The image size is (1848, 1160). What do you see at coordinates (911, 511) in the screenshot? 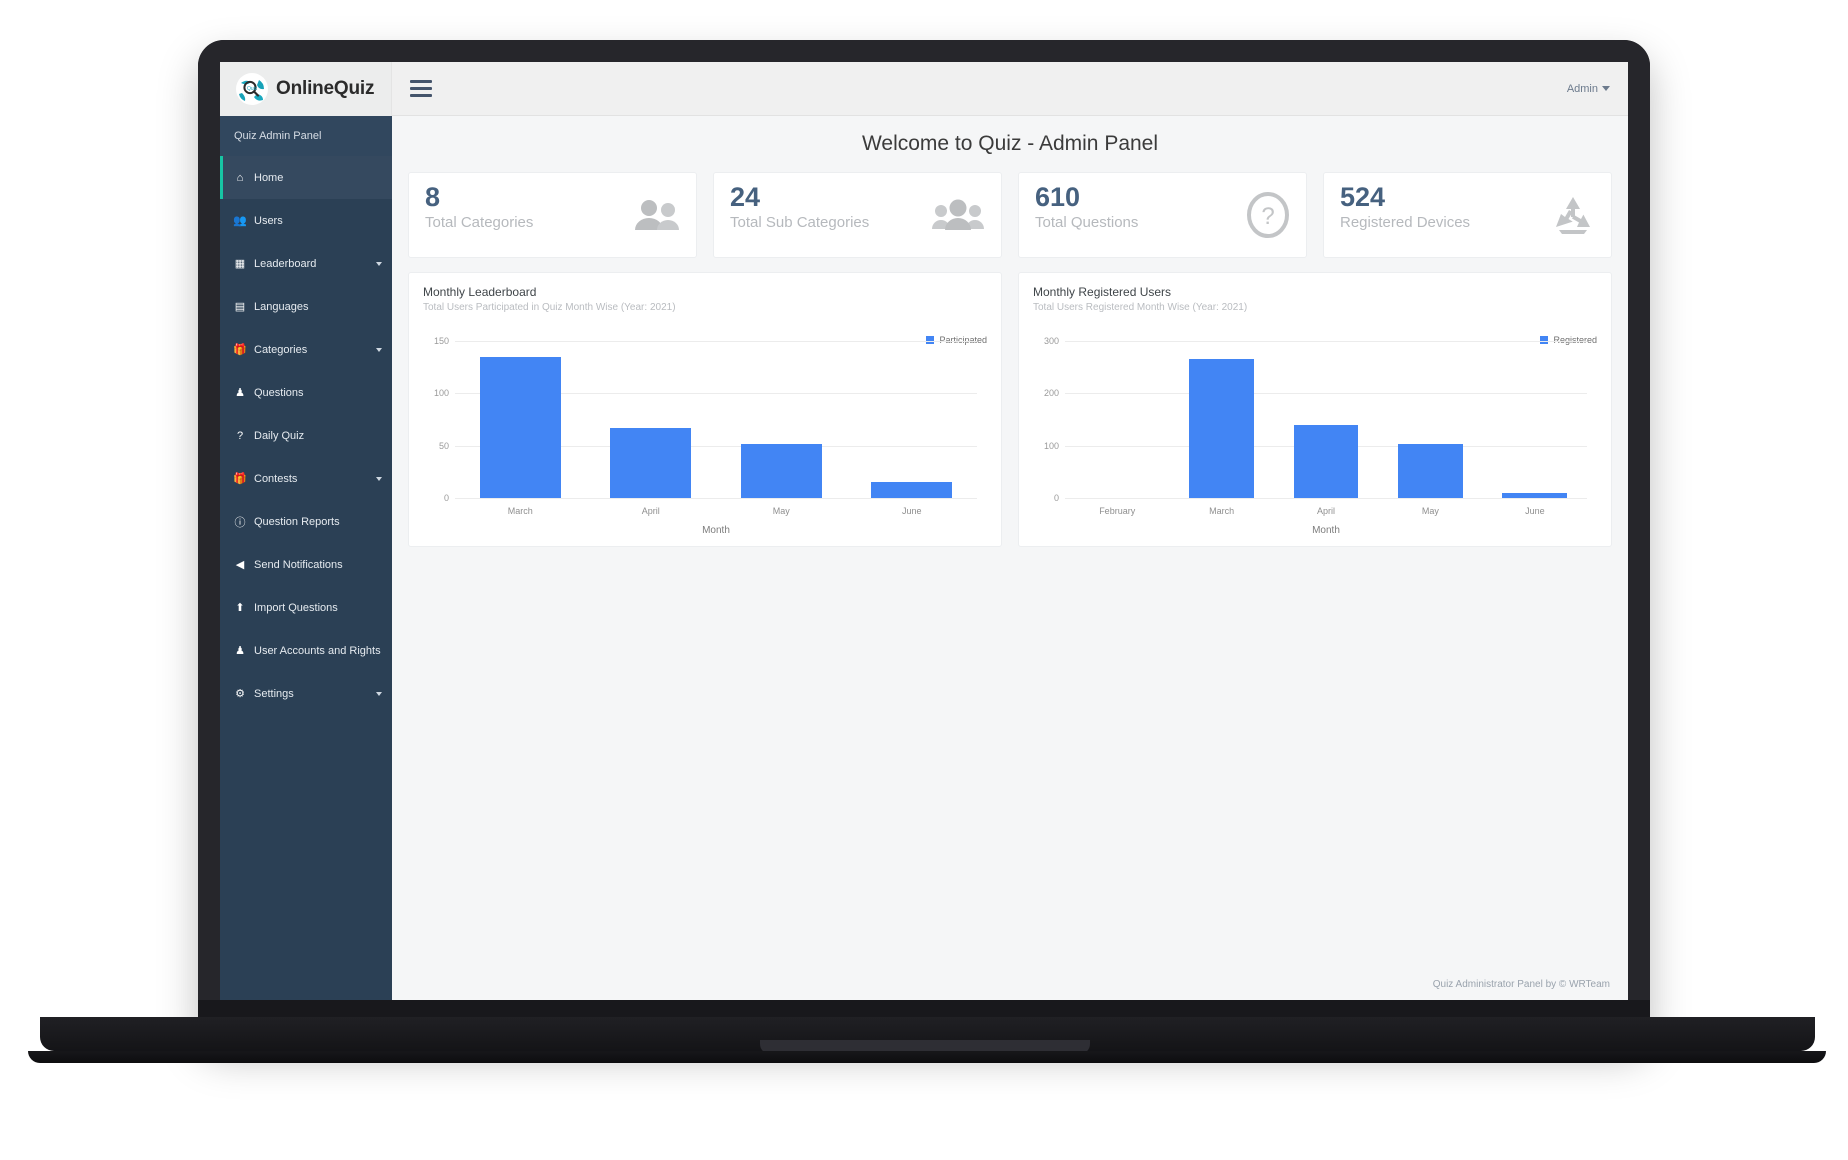
I see `chart-x-tick: June` at bounding box center [911, 511].